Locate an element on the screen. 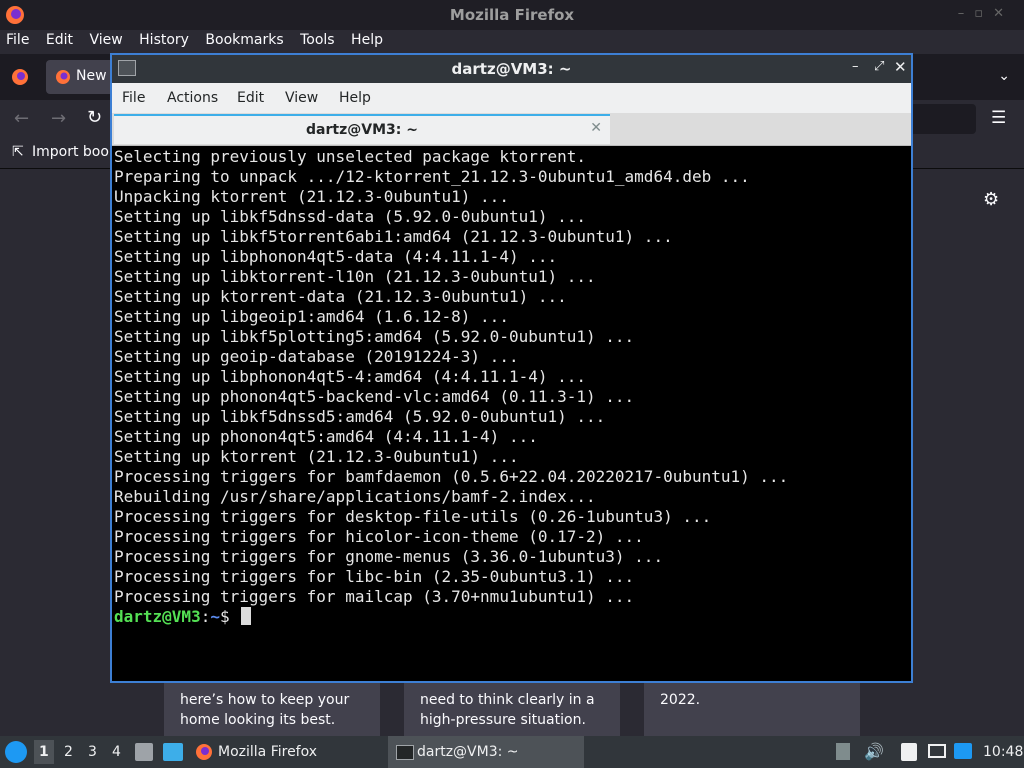 The height and width of the screenshot is (768, 1024). tab-label: New is located at coordinates (91, 76).